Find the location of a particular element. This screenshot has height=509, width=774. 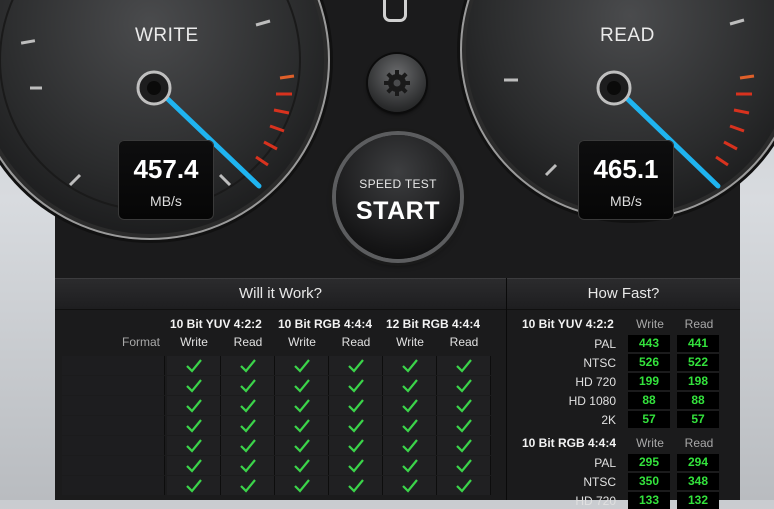

gear-icon is located at coordinates (397, 83).